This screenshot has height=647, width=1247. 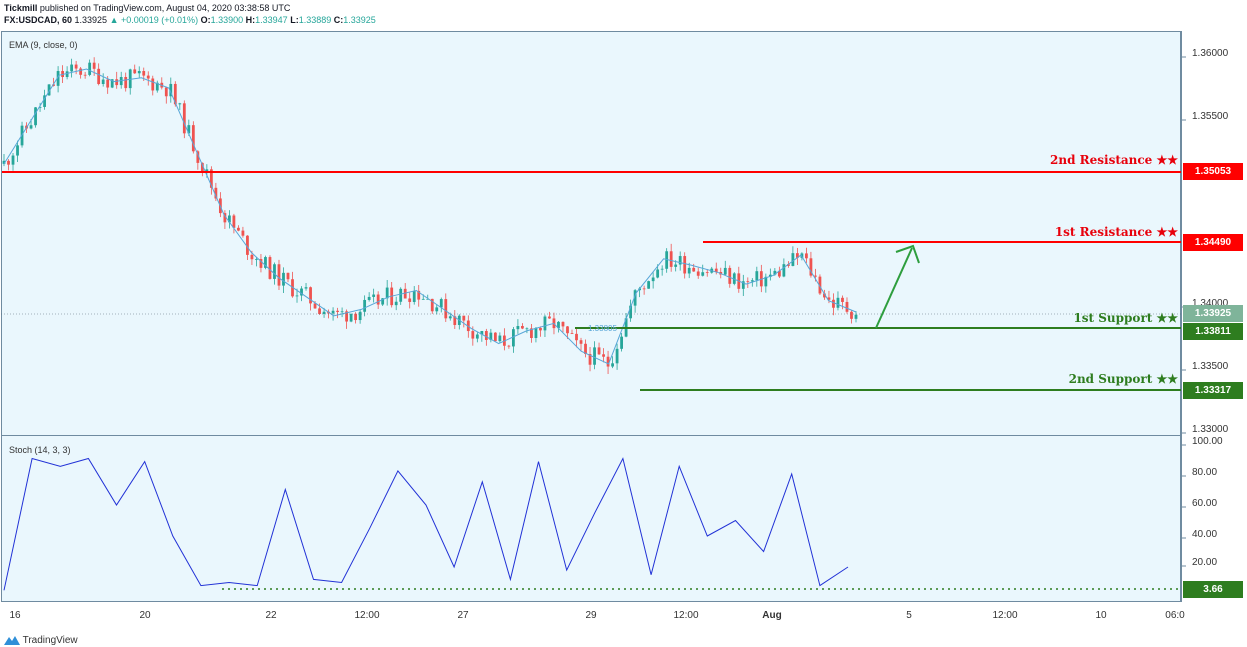 I want to click on level-label-1st-resistance: 1st Resistance ★★, so click(x=1116, y=232).